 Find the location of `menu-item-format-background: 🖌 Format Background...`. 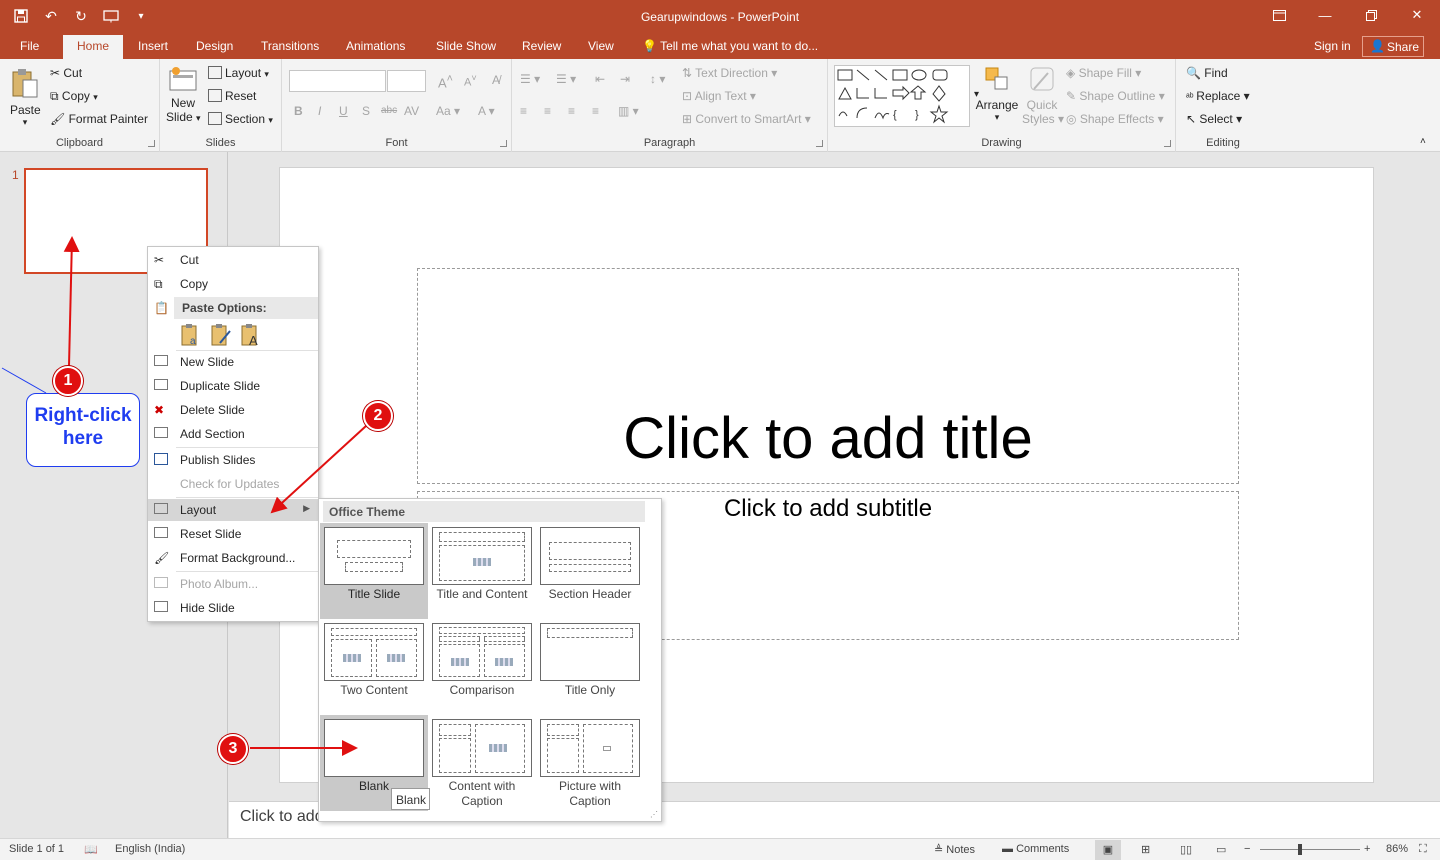

menu-item-format-background: 🖌 Format Background... is located at coordinates (233, 558).